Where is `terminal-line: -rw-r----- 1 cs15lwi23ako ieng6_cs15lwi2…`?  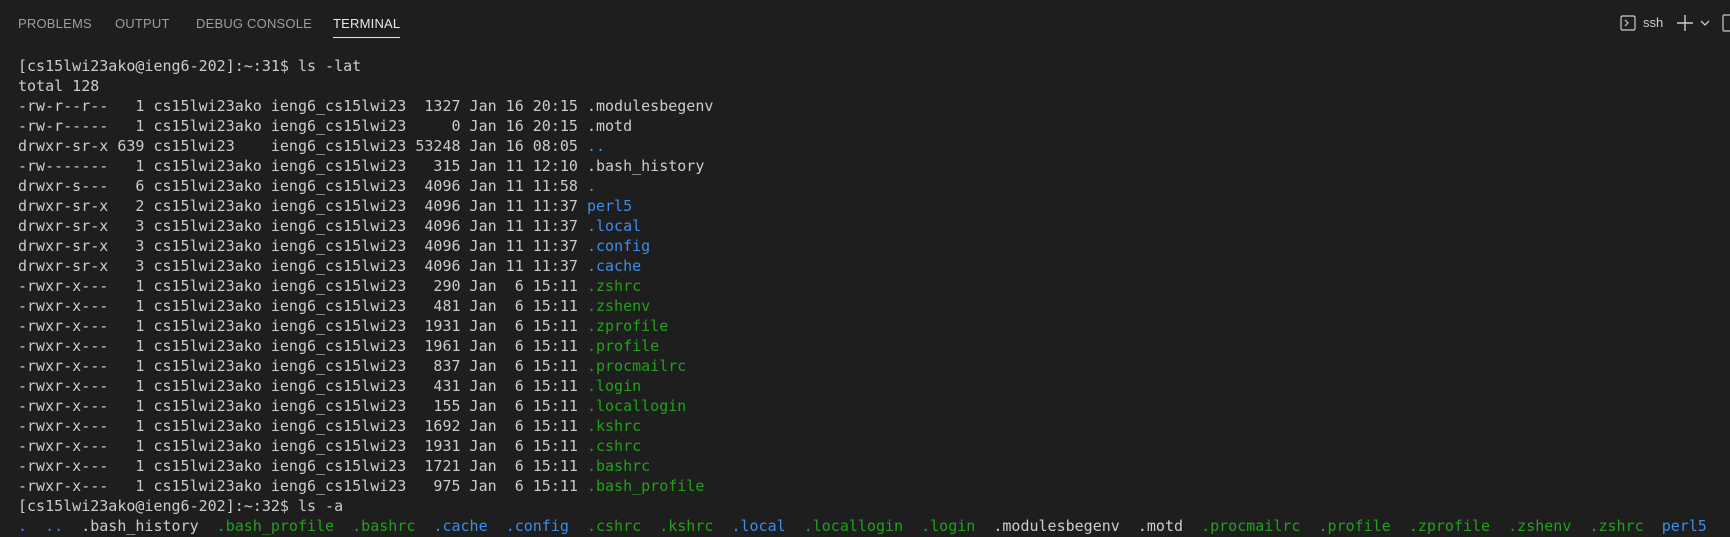 terminal-line: -rw-r----- 1 cs15lwi23ako ieng6_cs15lwi2… is located at coordinates (874, 126).